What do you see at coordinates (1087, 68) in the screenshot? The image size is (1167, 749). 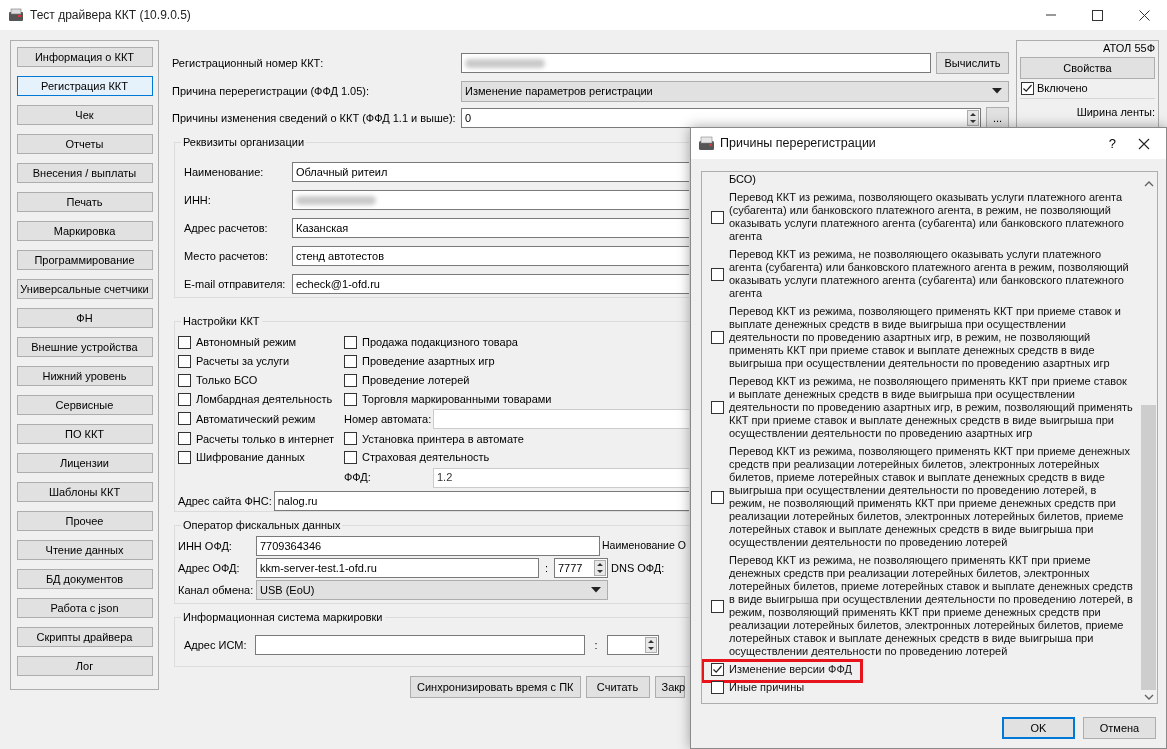 I see `button: Свойства` at bounding box center [1087, 68].